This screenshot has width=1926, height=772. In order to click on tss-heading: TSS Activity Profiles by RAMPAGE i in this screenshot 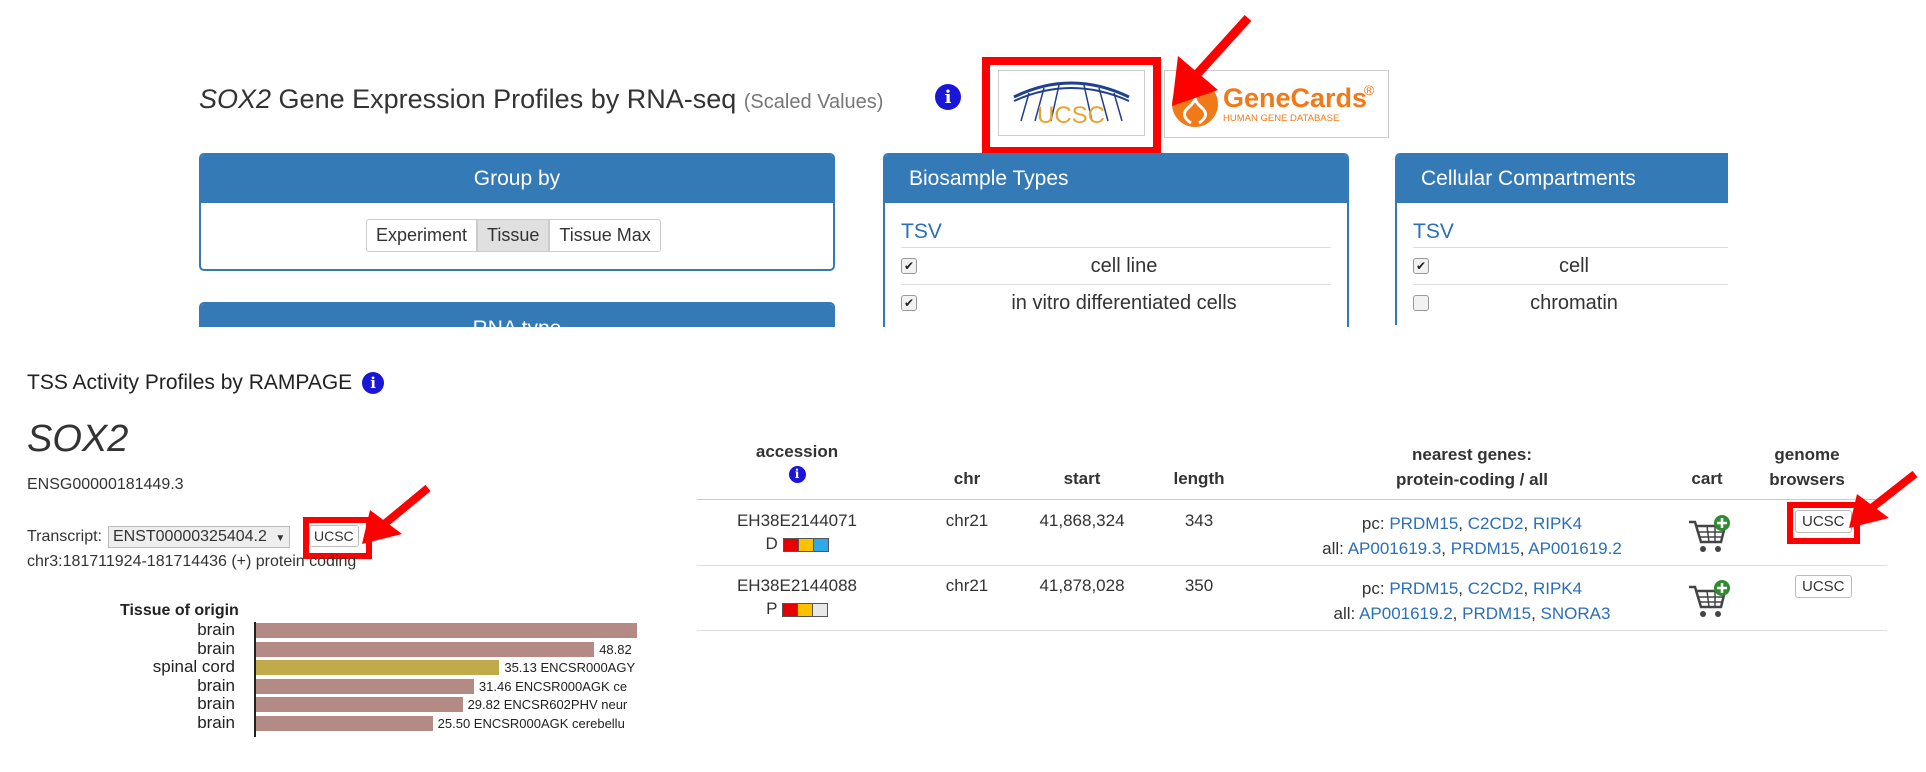, I will do `click(206, 383)`.